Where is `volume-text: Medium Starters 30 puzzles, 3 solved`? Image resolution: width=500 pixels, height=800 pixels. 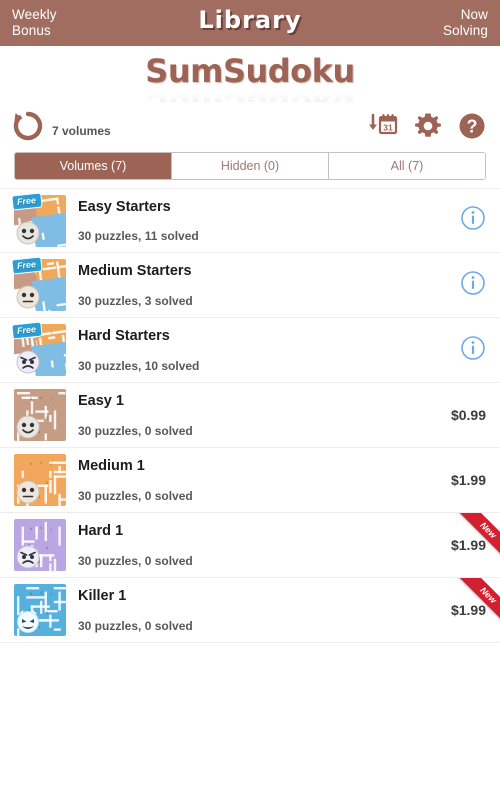 volume-text: Medium Starters 30 puzzles, 3 solved is located at coordinates (254, 285).